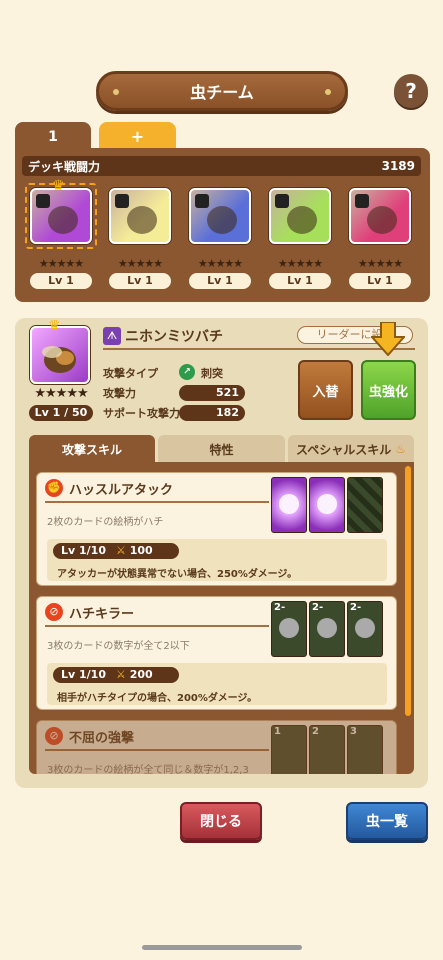  I want to click on skill-condition: 3枚のカードの数字が全て2以下, so click(118, 646).